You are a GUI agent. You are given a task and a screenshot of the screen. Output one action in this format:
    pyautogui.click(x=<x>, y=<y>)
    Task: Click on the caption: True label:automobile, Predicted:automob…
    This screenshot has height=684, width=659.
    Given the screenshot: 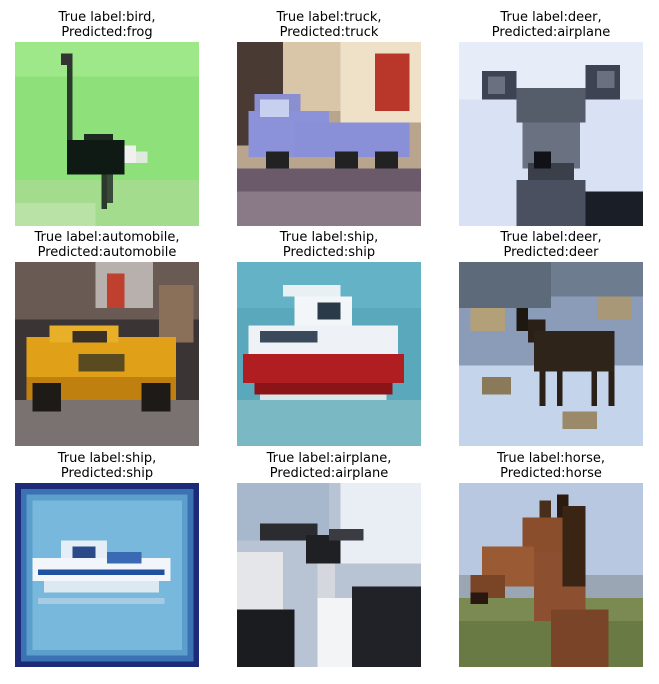 What is the action you would take?
    pyautogui.click(x=109, y=245)
    